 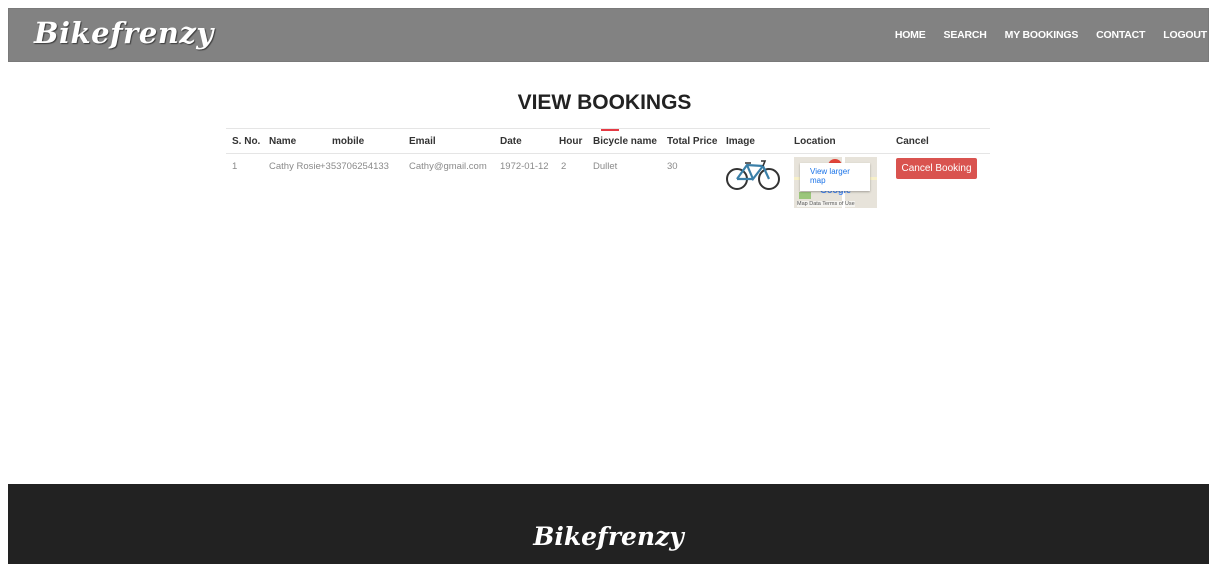 I want to click on nav-search-link: SEARCH, so click(x=965, y=35).